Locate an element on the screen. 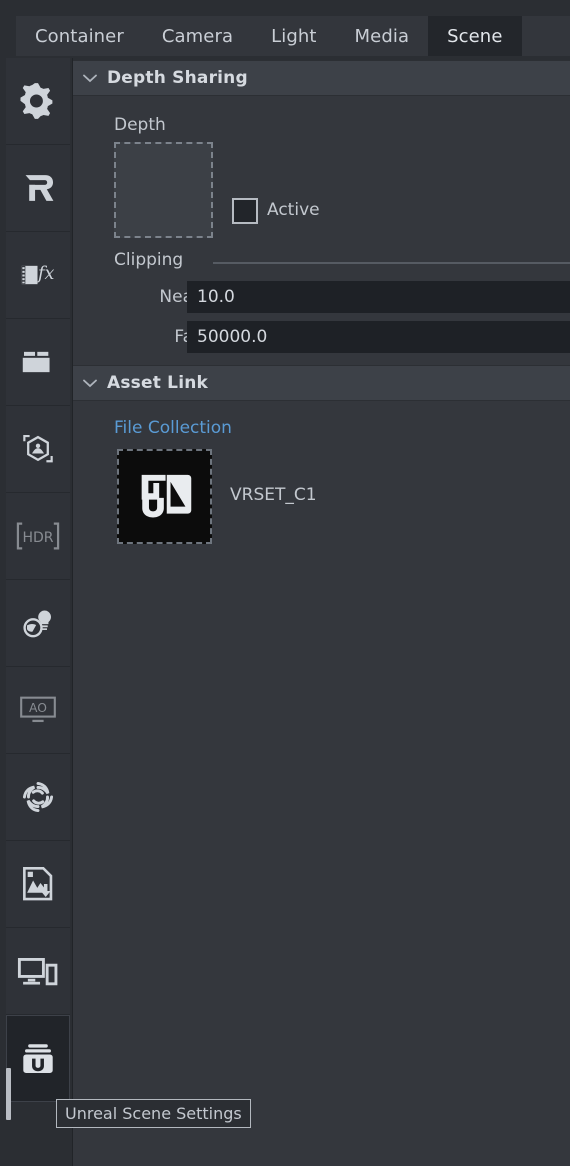 This screenshot has height=1166, width=570. svg-text: HDR is located at coordinates (37, 538).